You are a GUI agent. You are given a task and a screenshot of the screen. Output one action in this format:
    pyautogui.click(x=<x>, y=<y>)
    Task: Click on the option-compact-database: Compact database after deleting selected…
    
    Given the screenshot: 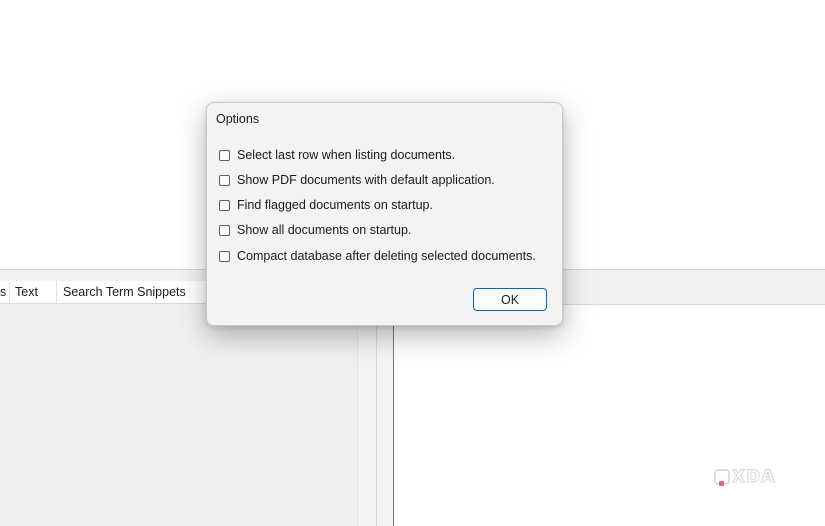 What is the action you would take?
    pyautogui.click(x=377, y=256)
    